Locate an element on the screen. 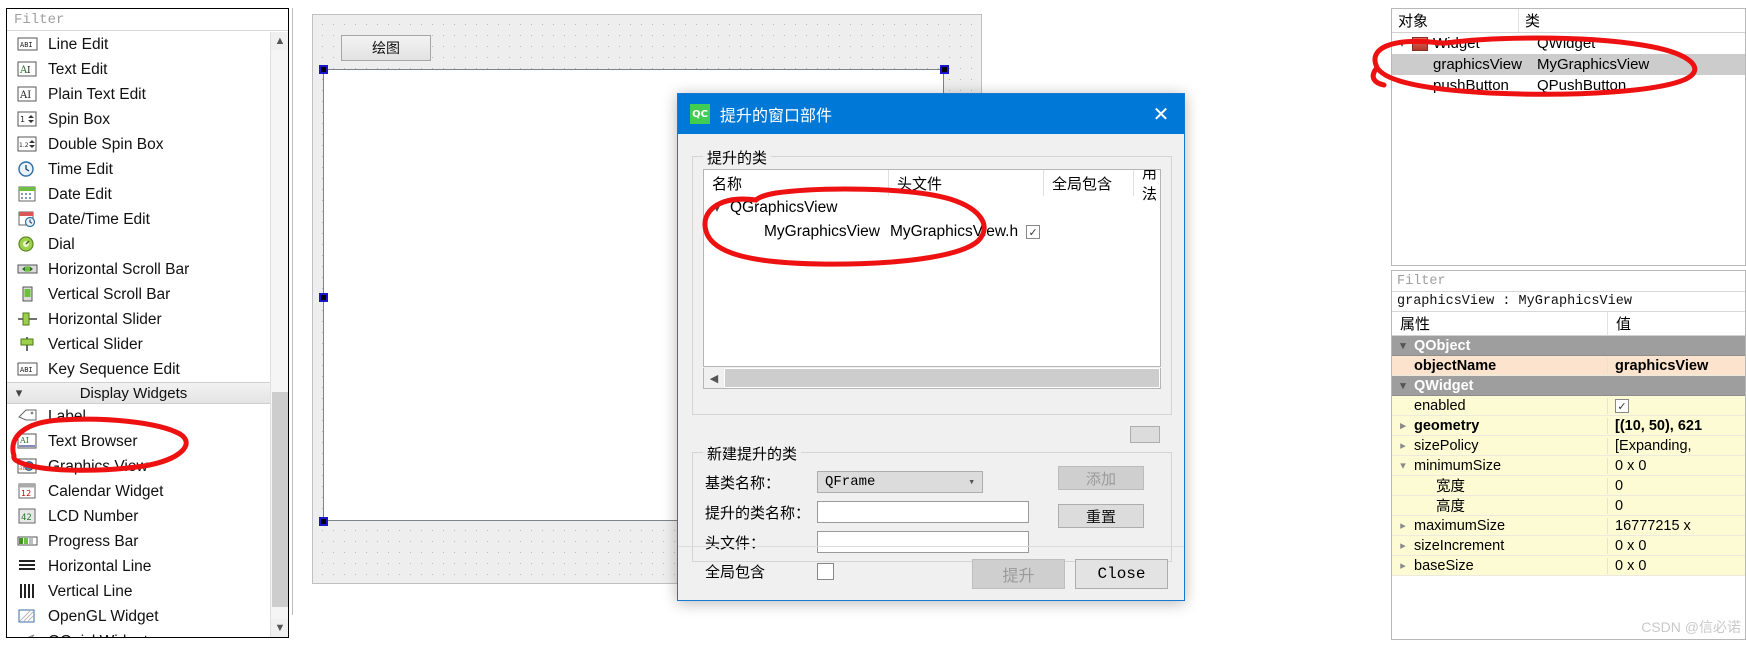 This screenshot has height=645, width=1746. widget-box-scrollbar: ▲ ▼ is located at coordinates (279, 334).